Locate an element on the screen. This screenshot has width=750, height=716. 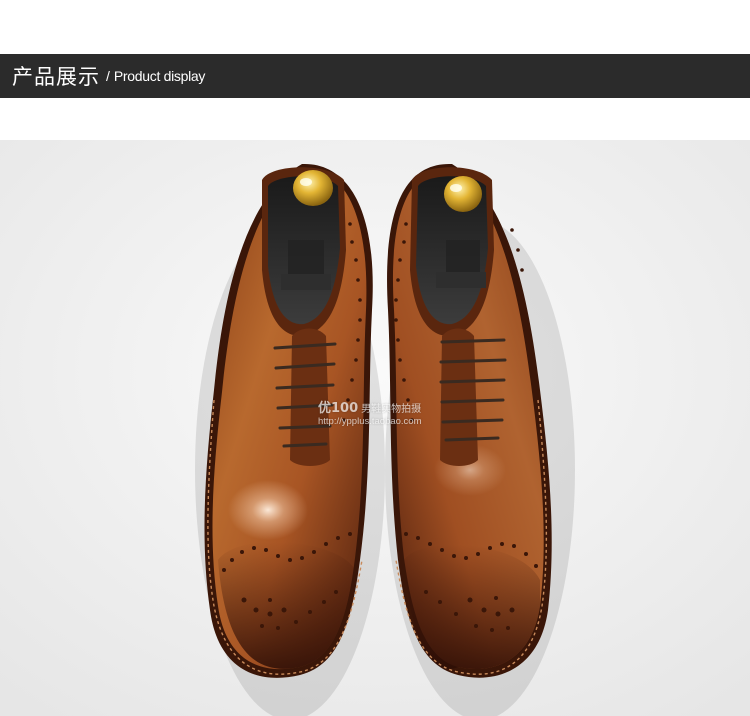
photo-watermark: 优100 男鞋实物拍摄 http://ypplus.taobao.com is located at coordinates (370, 414).